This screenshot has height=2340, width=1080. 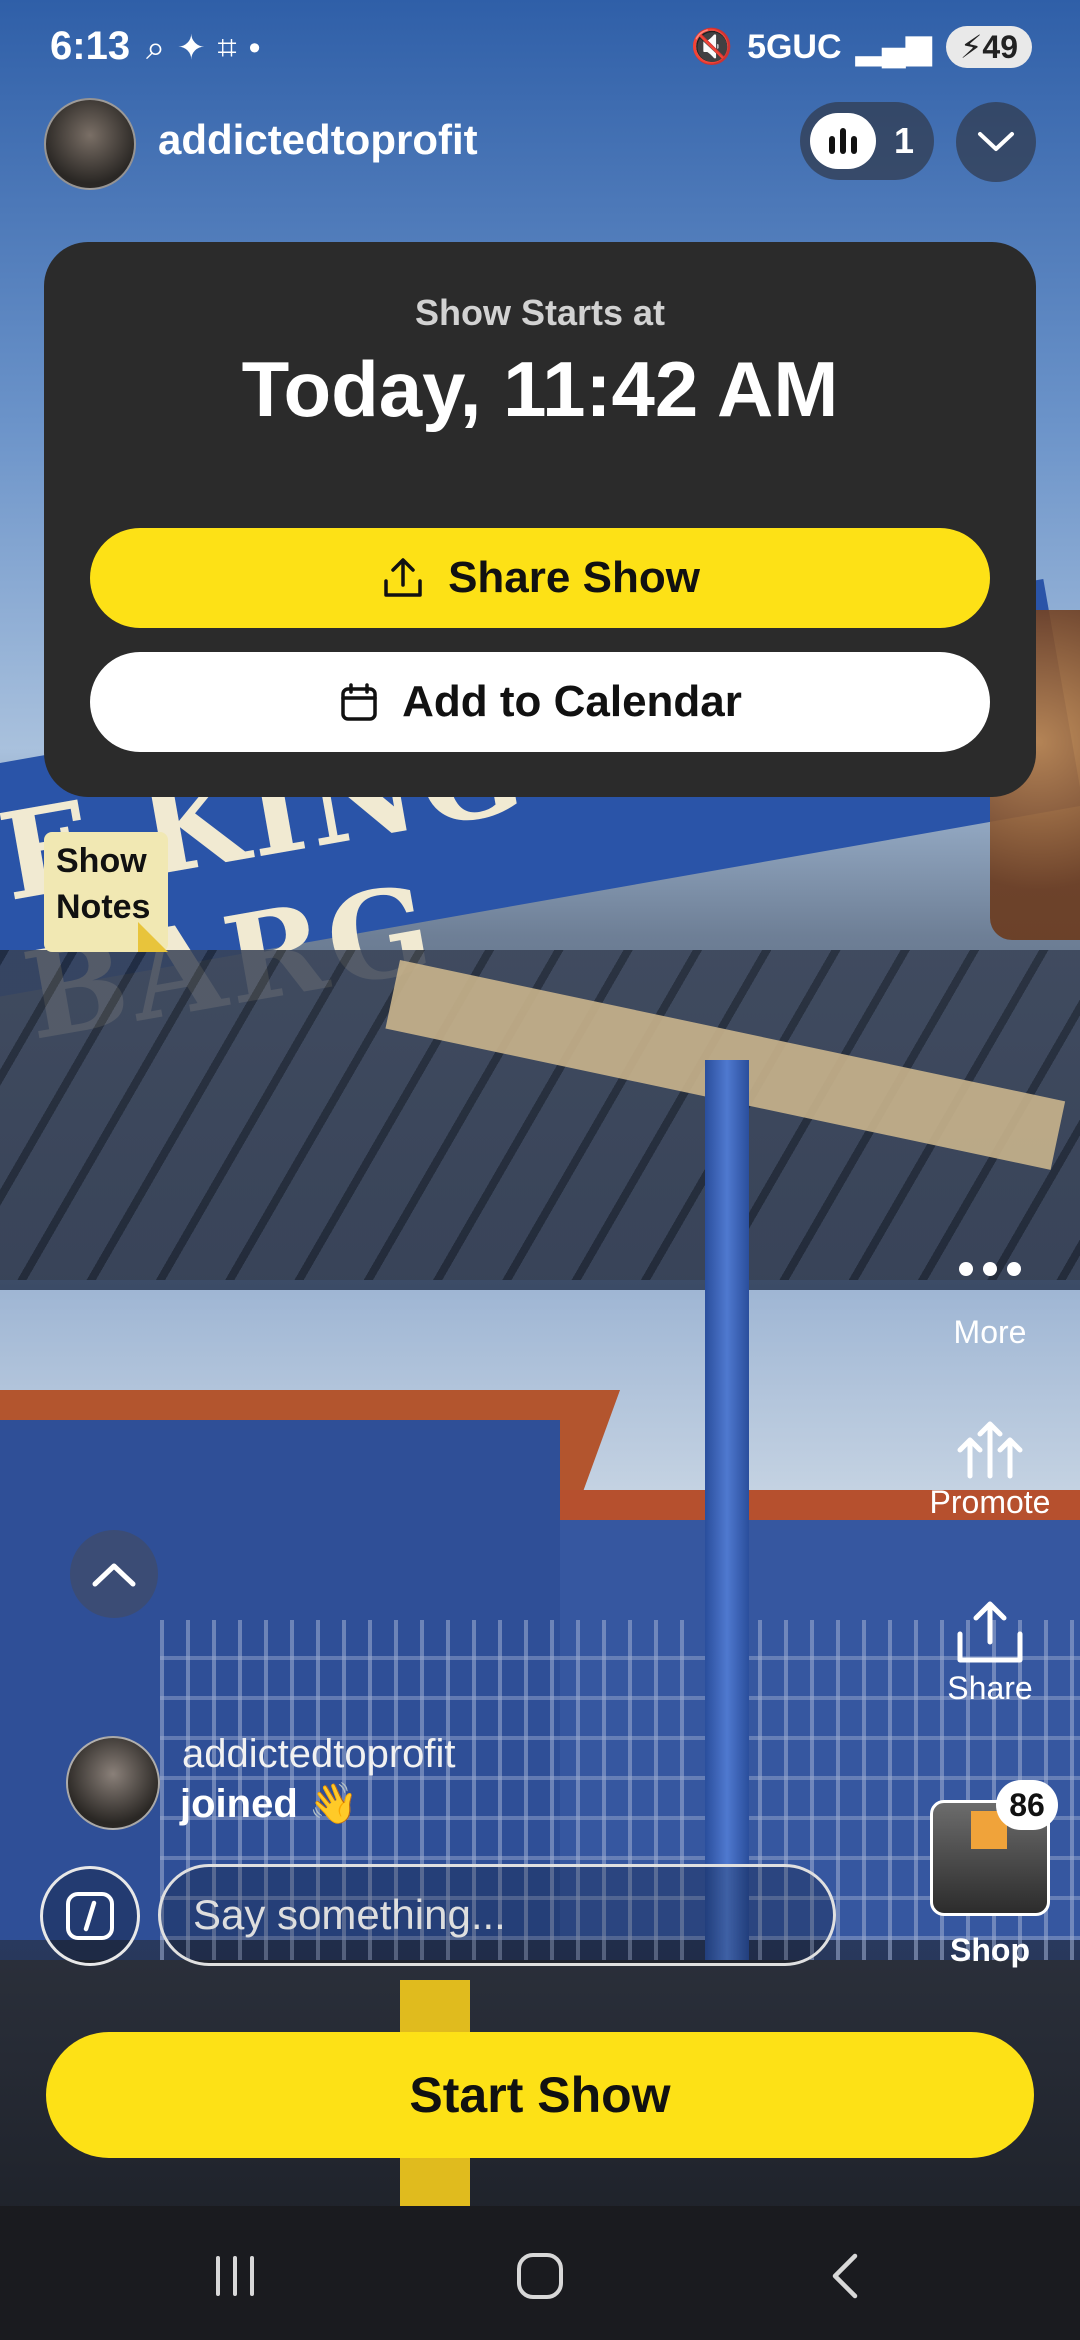 What do you see at coordinates (843, 141) in the screenshot?
I see `audience-icon` at bounding box center [843, 141].